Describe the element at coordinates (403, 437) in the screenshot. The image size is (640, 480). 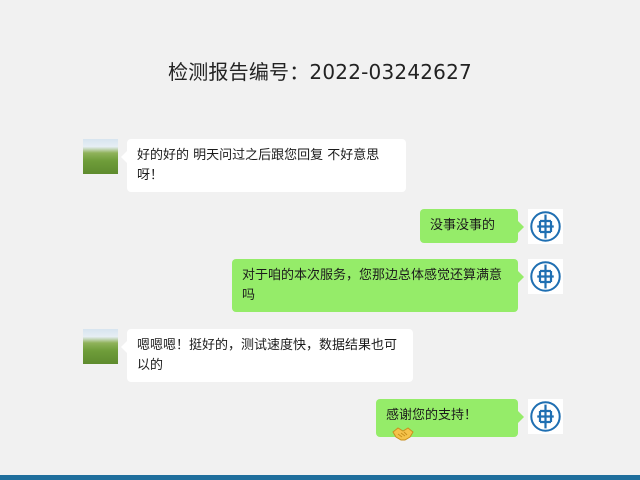
I see `handshake-icon` at that location.